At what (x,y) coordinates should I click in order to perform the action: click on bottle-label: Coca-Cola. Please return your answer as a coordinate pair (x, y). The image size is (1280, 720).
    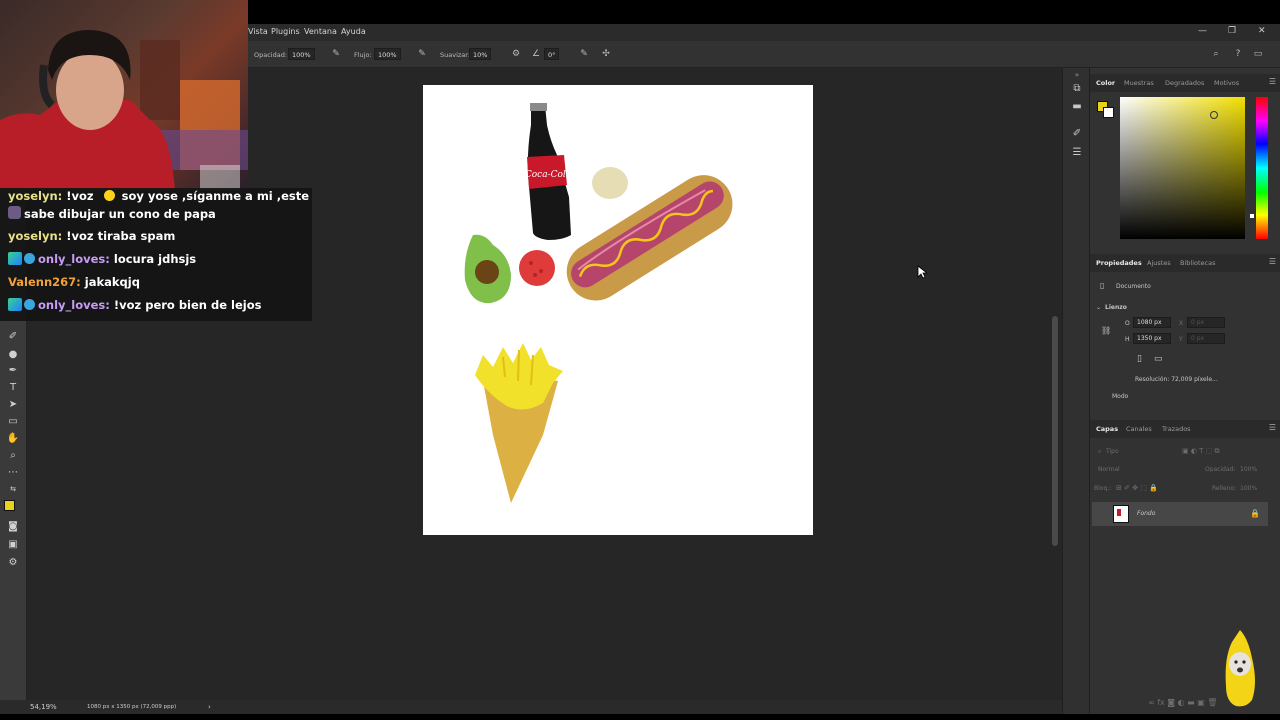
    Looking at the image, I should click on (548, 175).